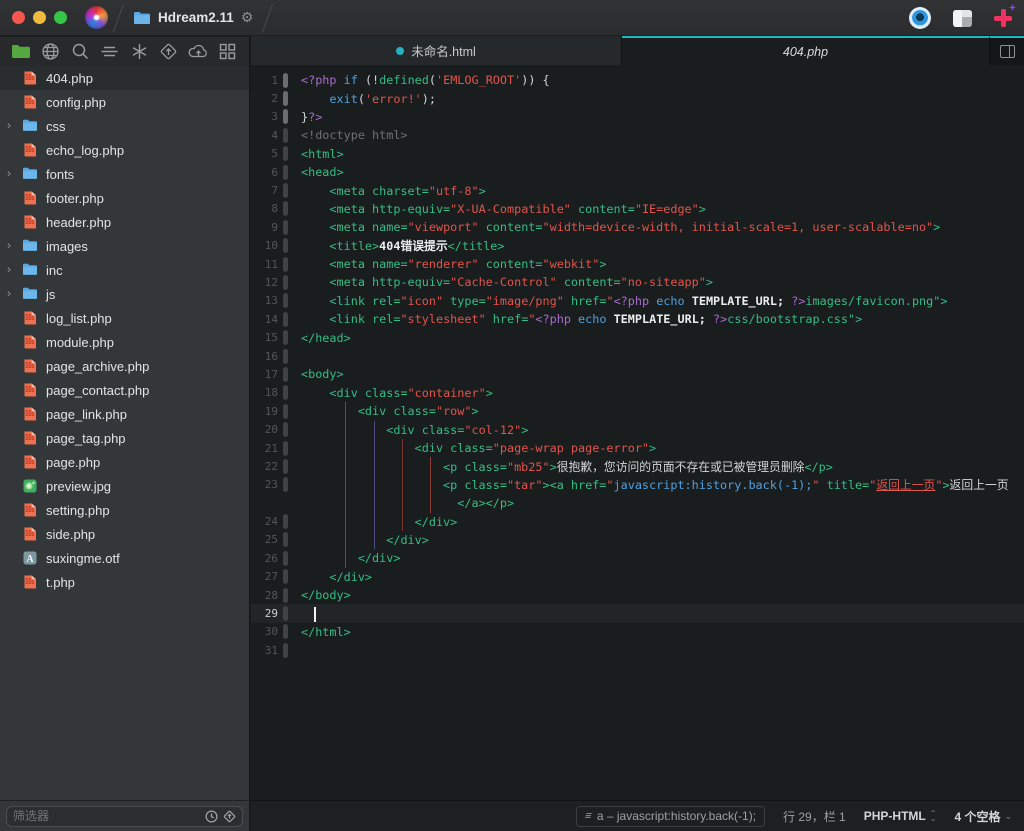 The image size is (1024, 831). What do you see at coordinates (274, 209) in the screenshot?
I see `line-number: 8` at bounding box center [274, 209].